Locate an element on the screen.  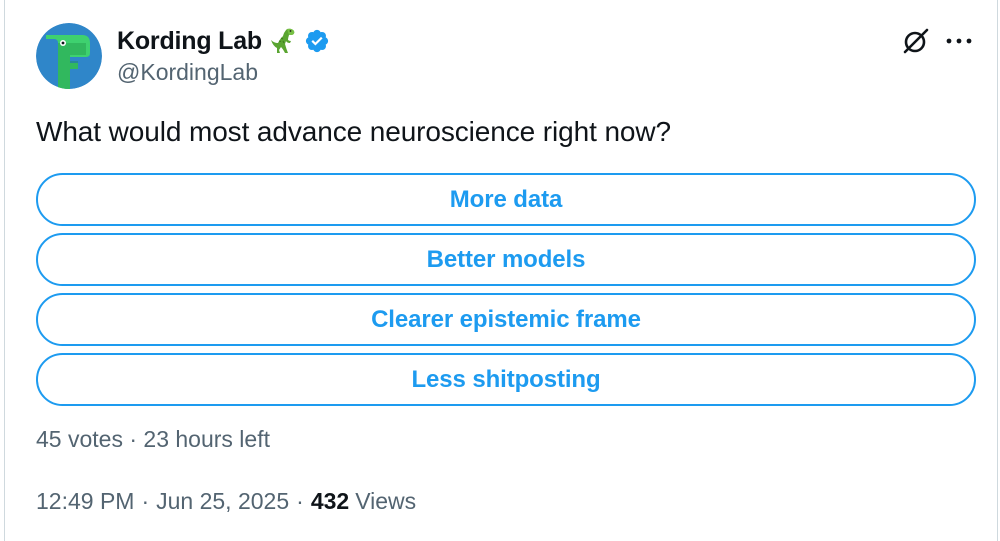
more-options-icon is located at coordinates (959, 41).